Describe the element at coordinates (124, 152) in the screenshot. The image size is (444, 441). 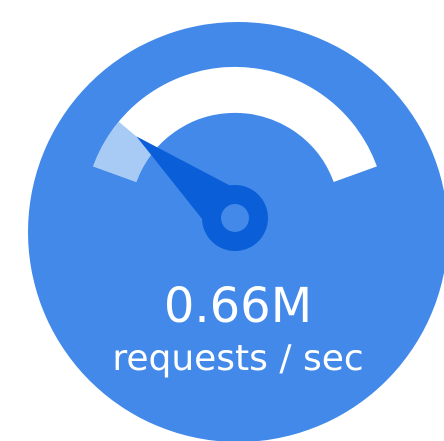
I see `gauge-fill` at that location.